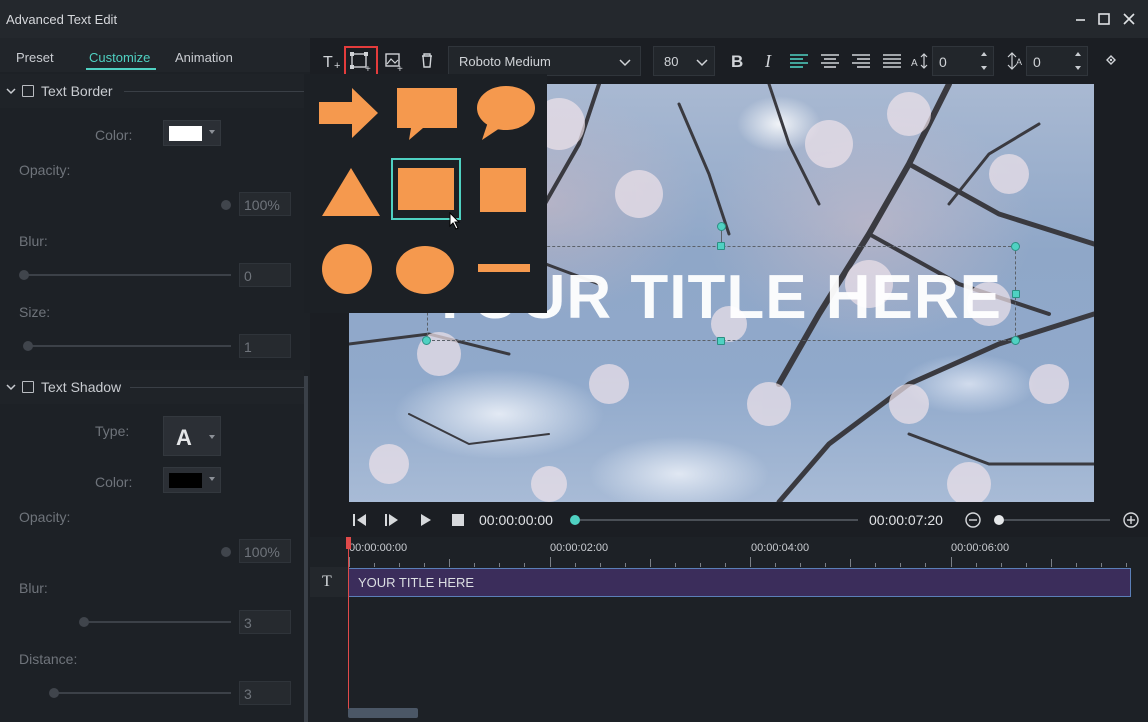 The image size is (1148, 722). Describe the element at coordinates (395, 61) in the screenshot. I see `add-image-icon: +` at that location.